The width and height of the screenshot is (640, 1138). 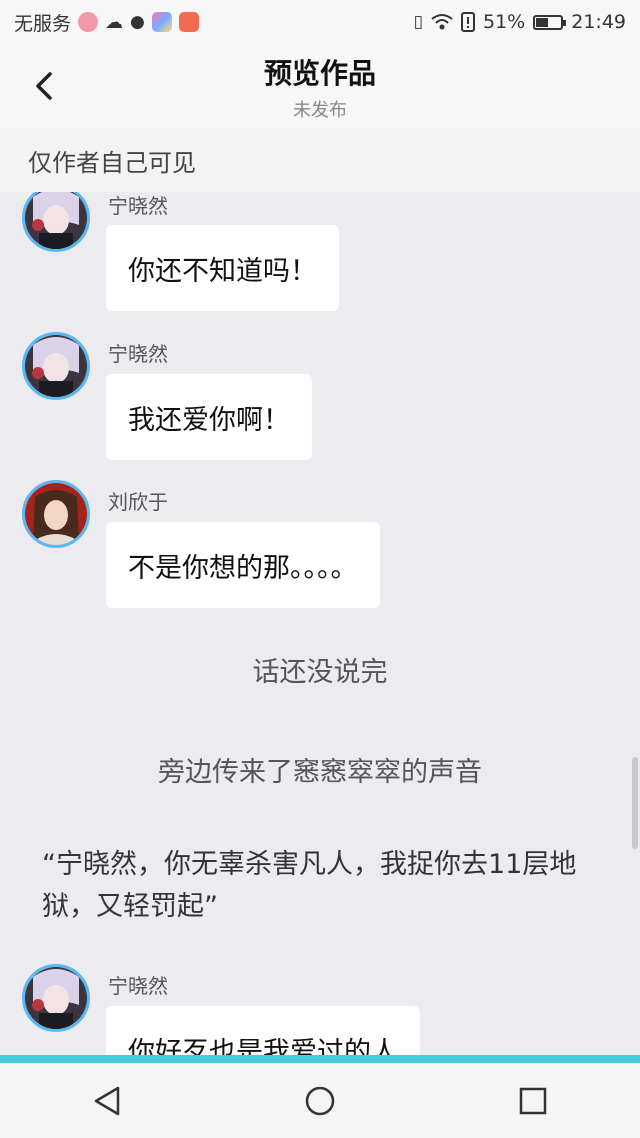 What do you see at coordinates (319, 73) in the screenshot?
I see `page-title: 预览作品` at bounding box center [319, 73].